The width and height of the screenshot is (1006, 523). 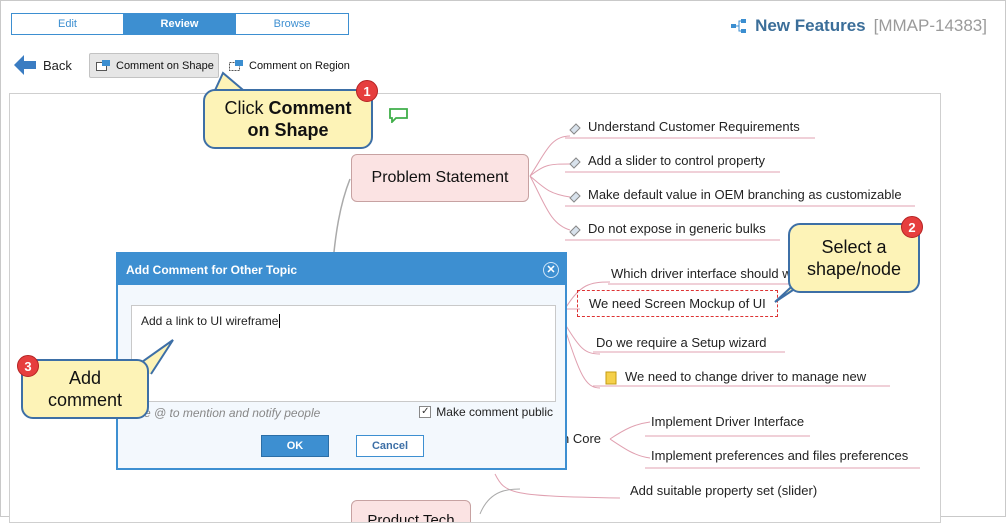 I want to click on close-icon: ✕, so click(x=551, y=269).